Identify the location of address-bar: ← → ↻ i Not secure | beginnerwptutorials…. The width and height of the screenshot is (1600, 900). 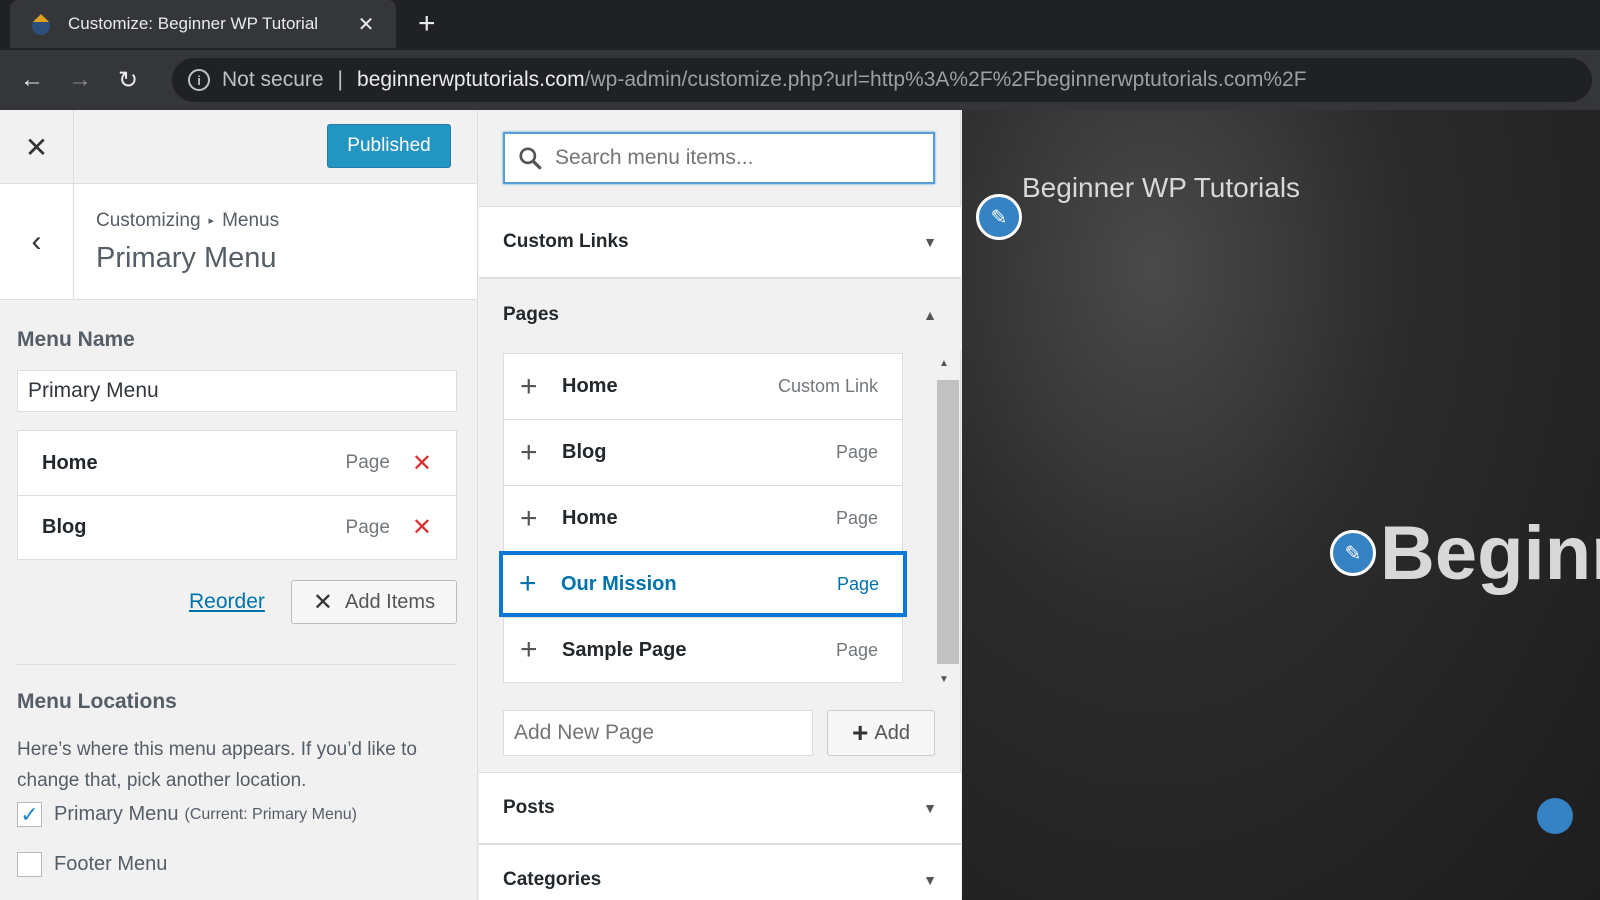
(800, 80).